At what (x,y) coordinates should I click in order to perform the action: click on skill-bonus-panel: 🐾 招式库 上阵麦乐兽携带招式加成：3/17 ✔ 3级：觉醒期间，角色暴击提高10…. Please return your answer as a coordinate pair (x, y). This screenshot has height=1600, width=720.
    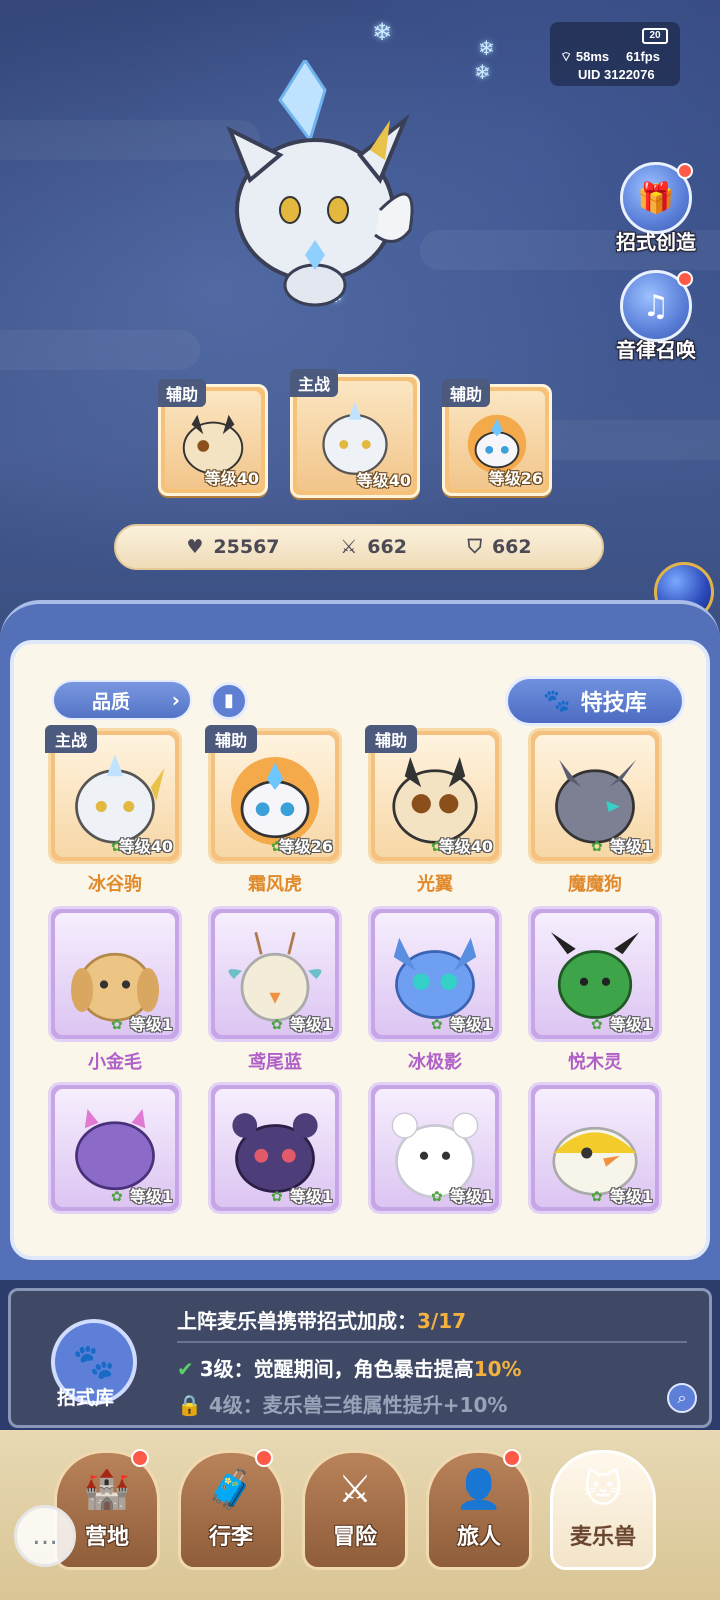
    Looking at the image, I should click on (360, 1358).